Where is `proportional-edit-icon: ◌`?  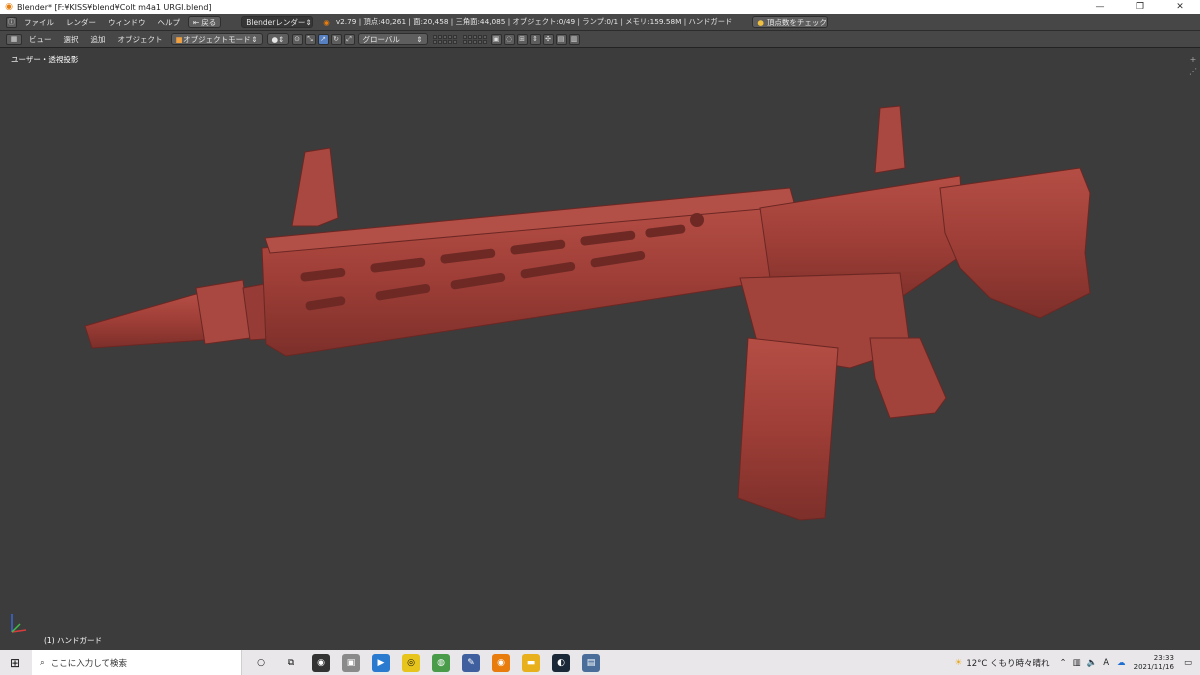
proportional-edit-icon: ◌ is located at coordinates (509, 39).